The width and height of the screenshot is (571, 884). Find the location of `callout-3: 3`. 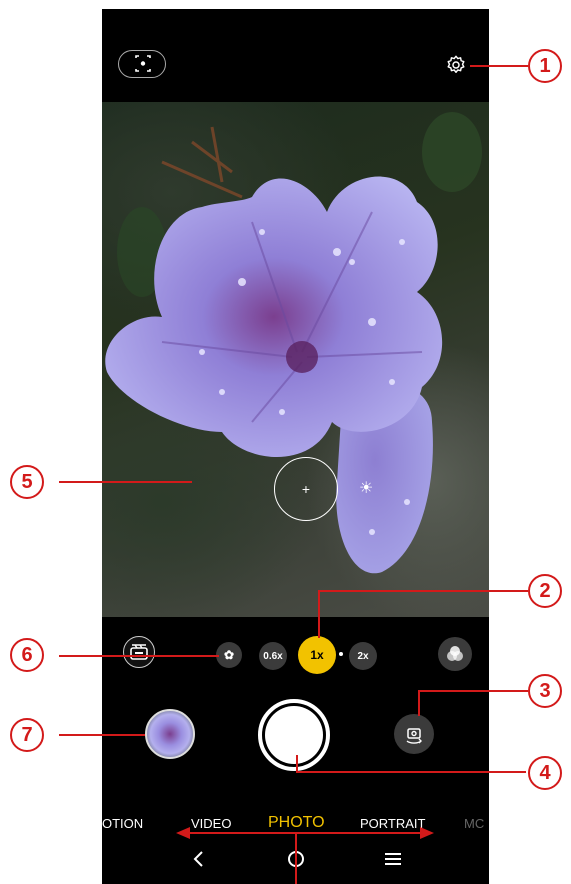

callout-3: 3 is located at coordinates (545, 691).